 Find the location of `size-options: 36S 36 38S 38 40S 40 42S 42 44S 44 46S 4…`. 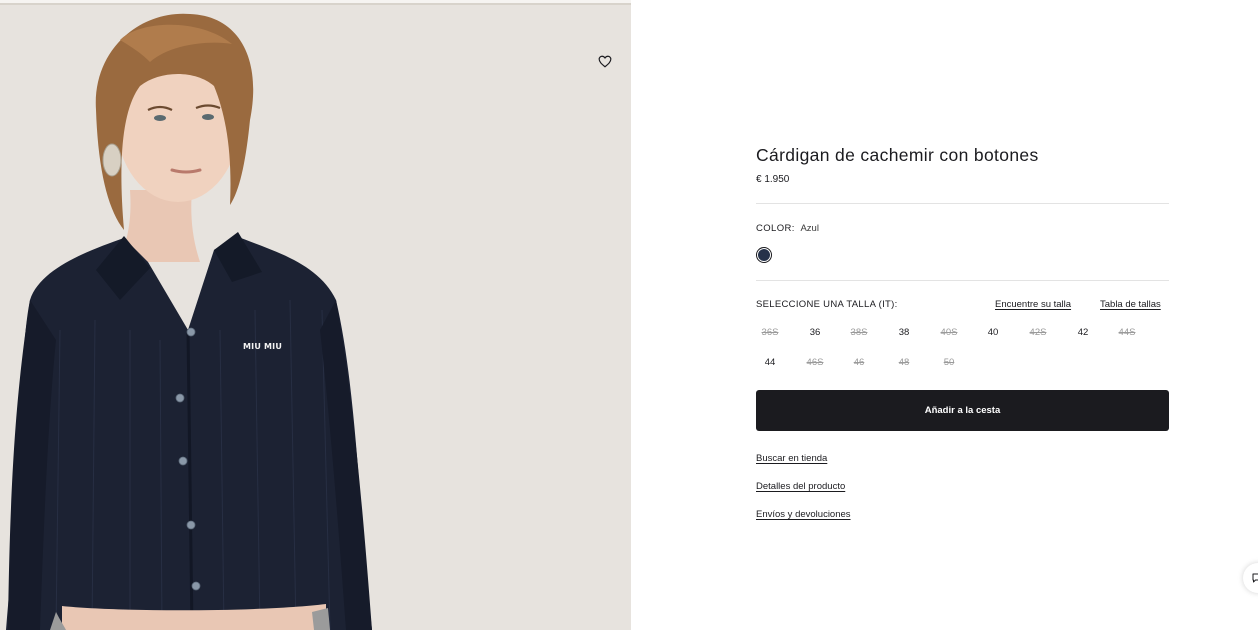

size-options: 36S 36 38S 38 40S 40 42S 42 44S 44 46S 4… is located at coordinates (962, 350).